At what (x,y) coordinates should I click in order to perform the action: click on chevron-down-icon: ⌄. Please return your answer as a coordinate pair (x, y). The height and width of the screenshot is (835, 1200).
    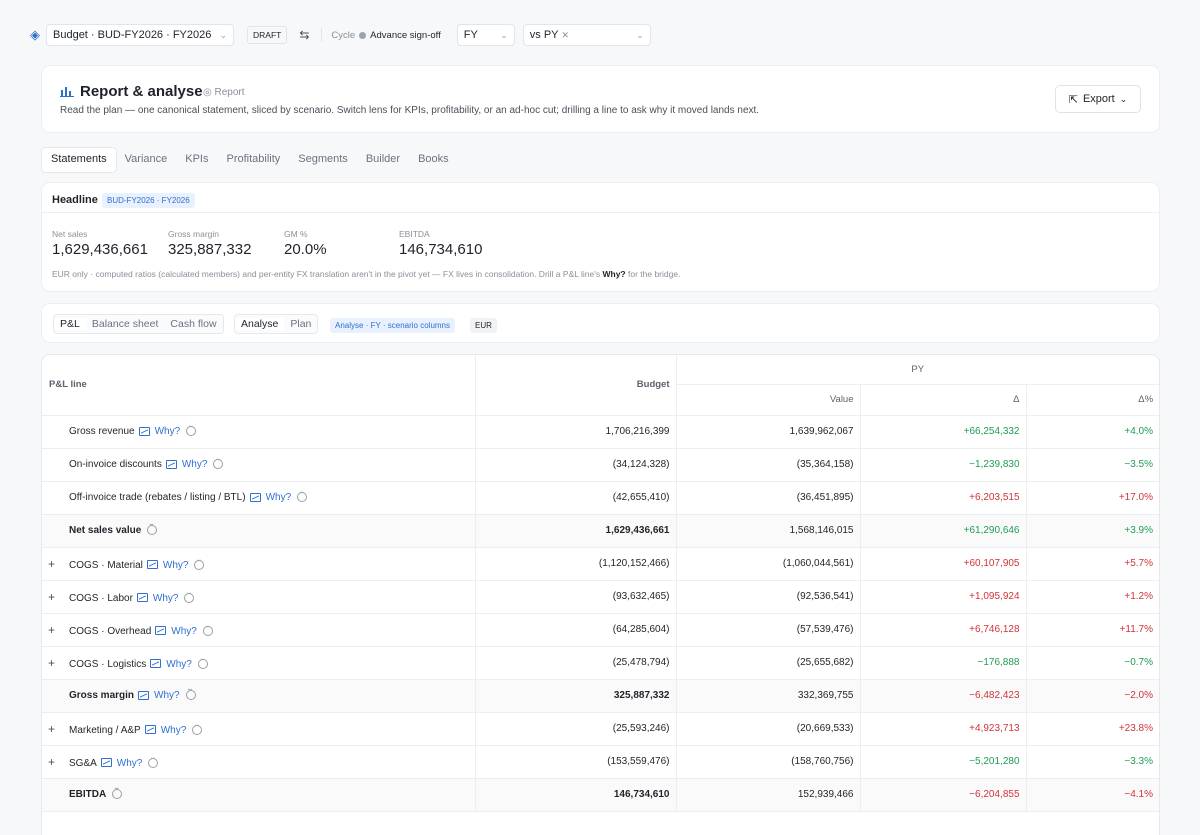
    Looking at the image, I should click on (1123, 98).